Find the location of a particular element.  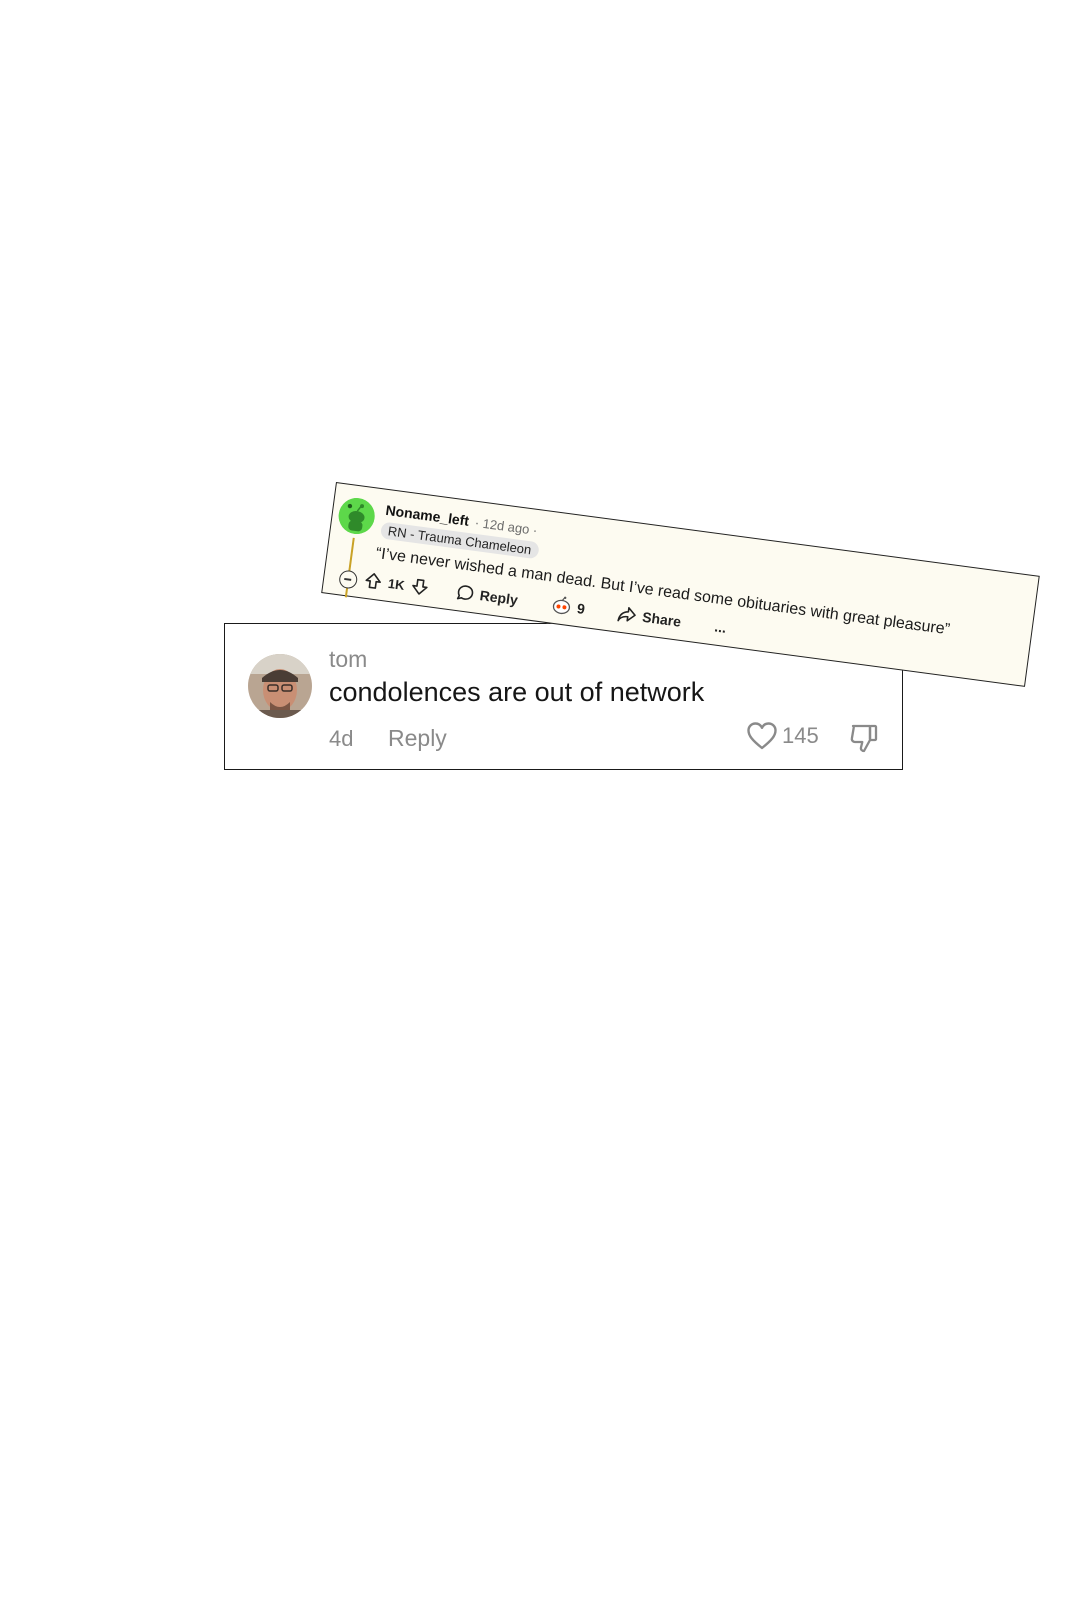

heart-icon is located at coordinates (762, 736).